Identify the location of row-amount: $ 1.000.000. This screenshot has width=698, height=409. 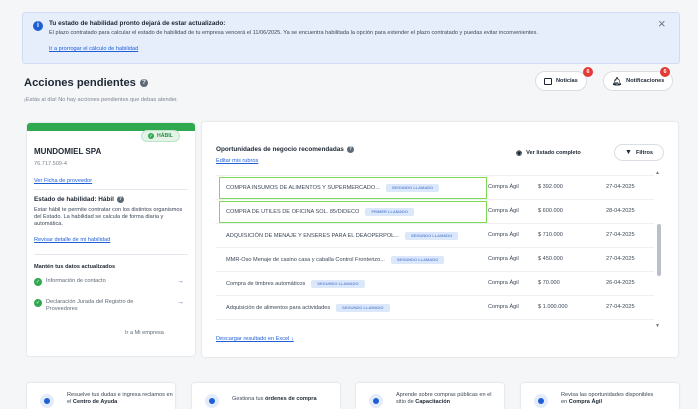
(553, 307).